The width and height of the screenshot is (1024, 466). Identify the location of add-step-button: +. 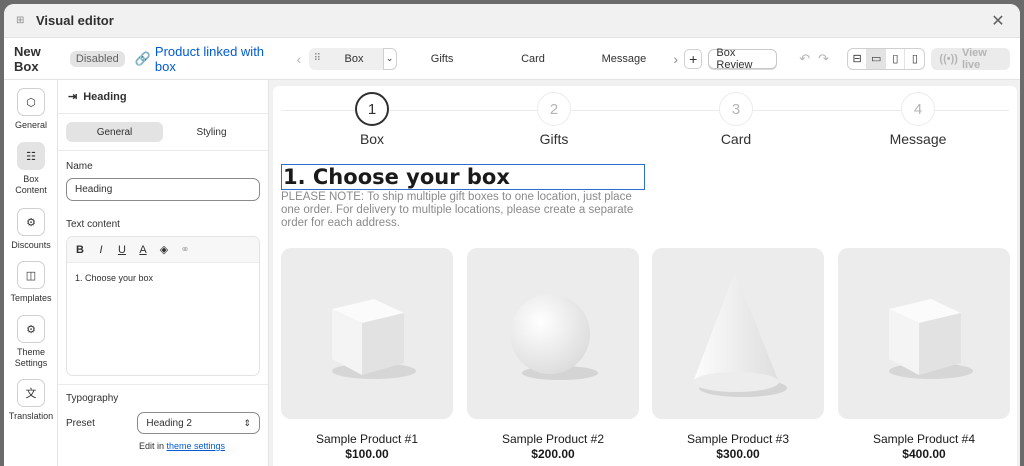
(693, 58).